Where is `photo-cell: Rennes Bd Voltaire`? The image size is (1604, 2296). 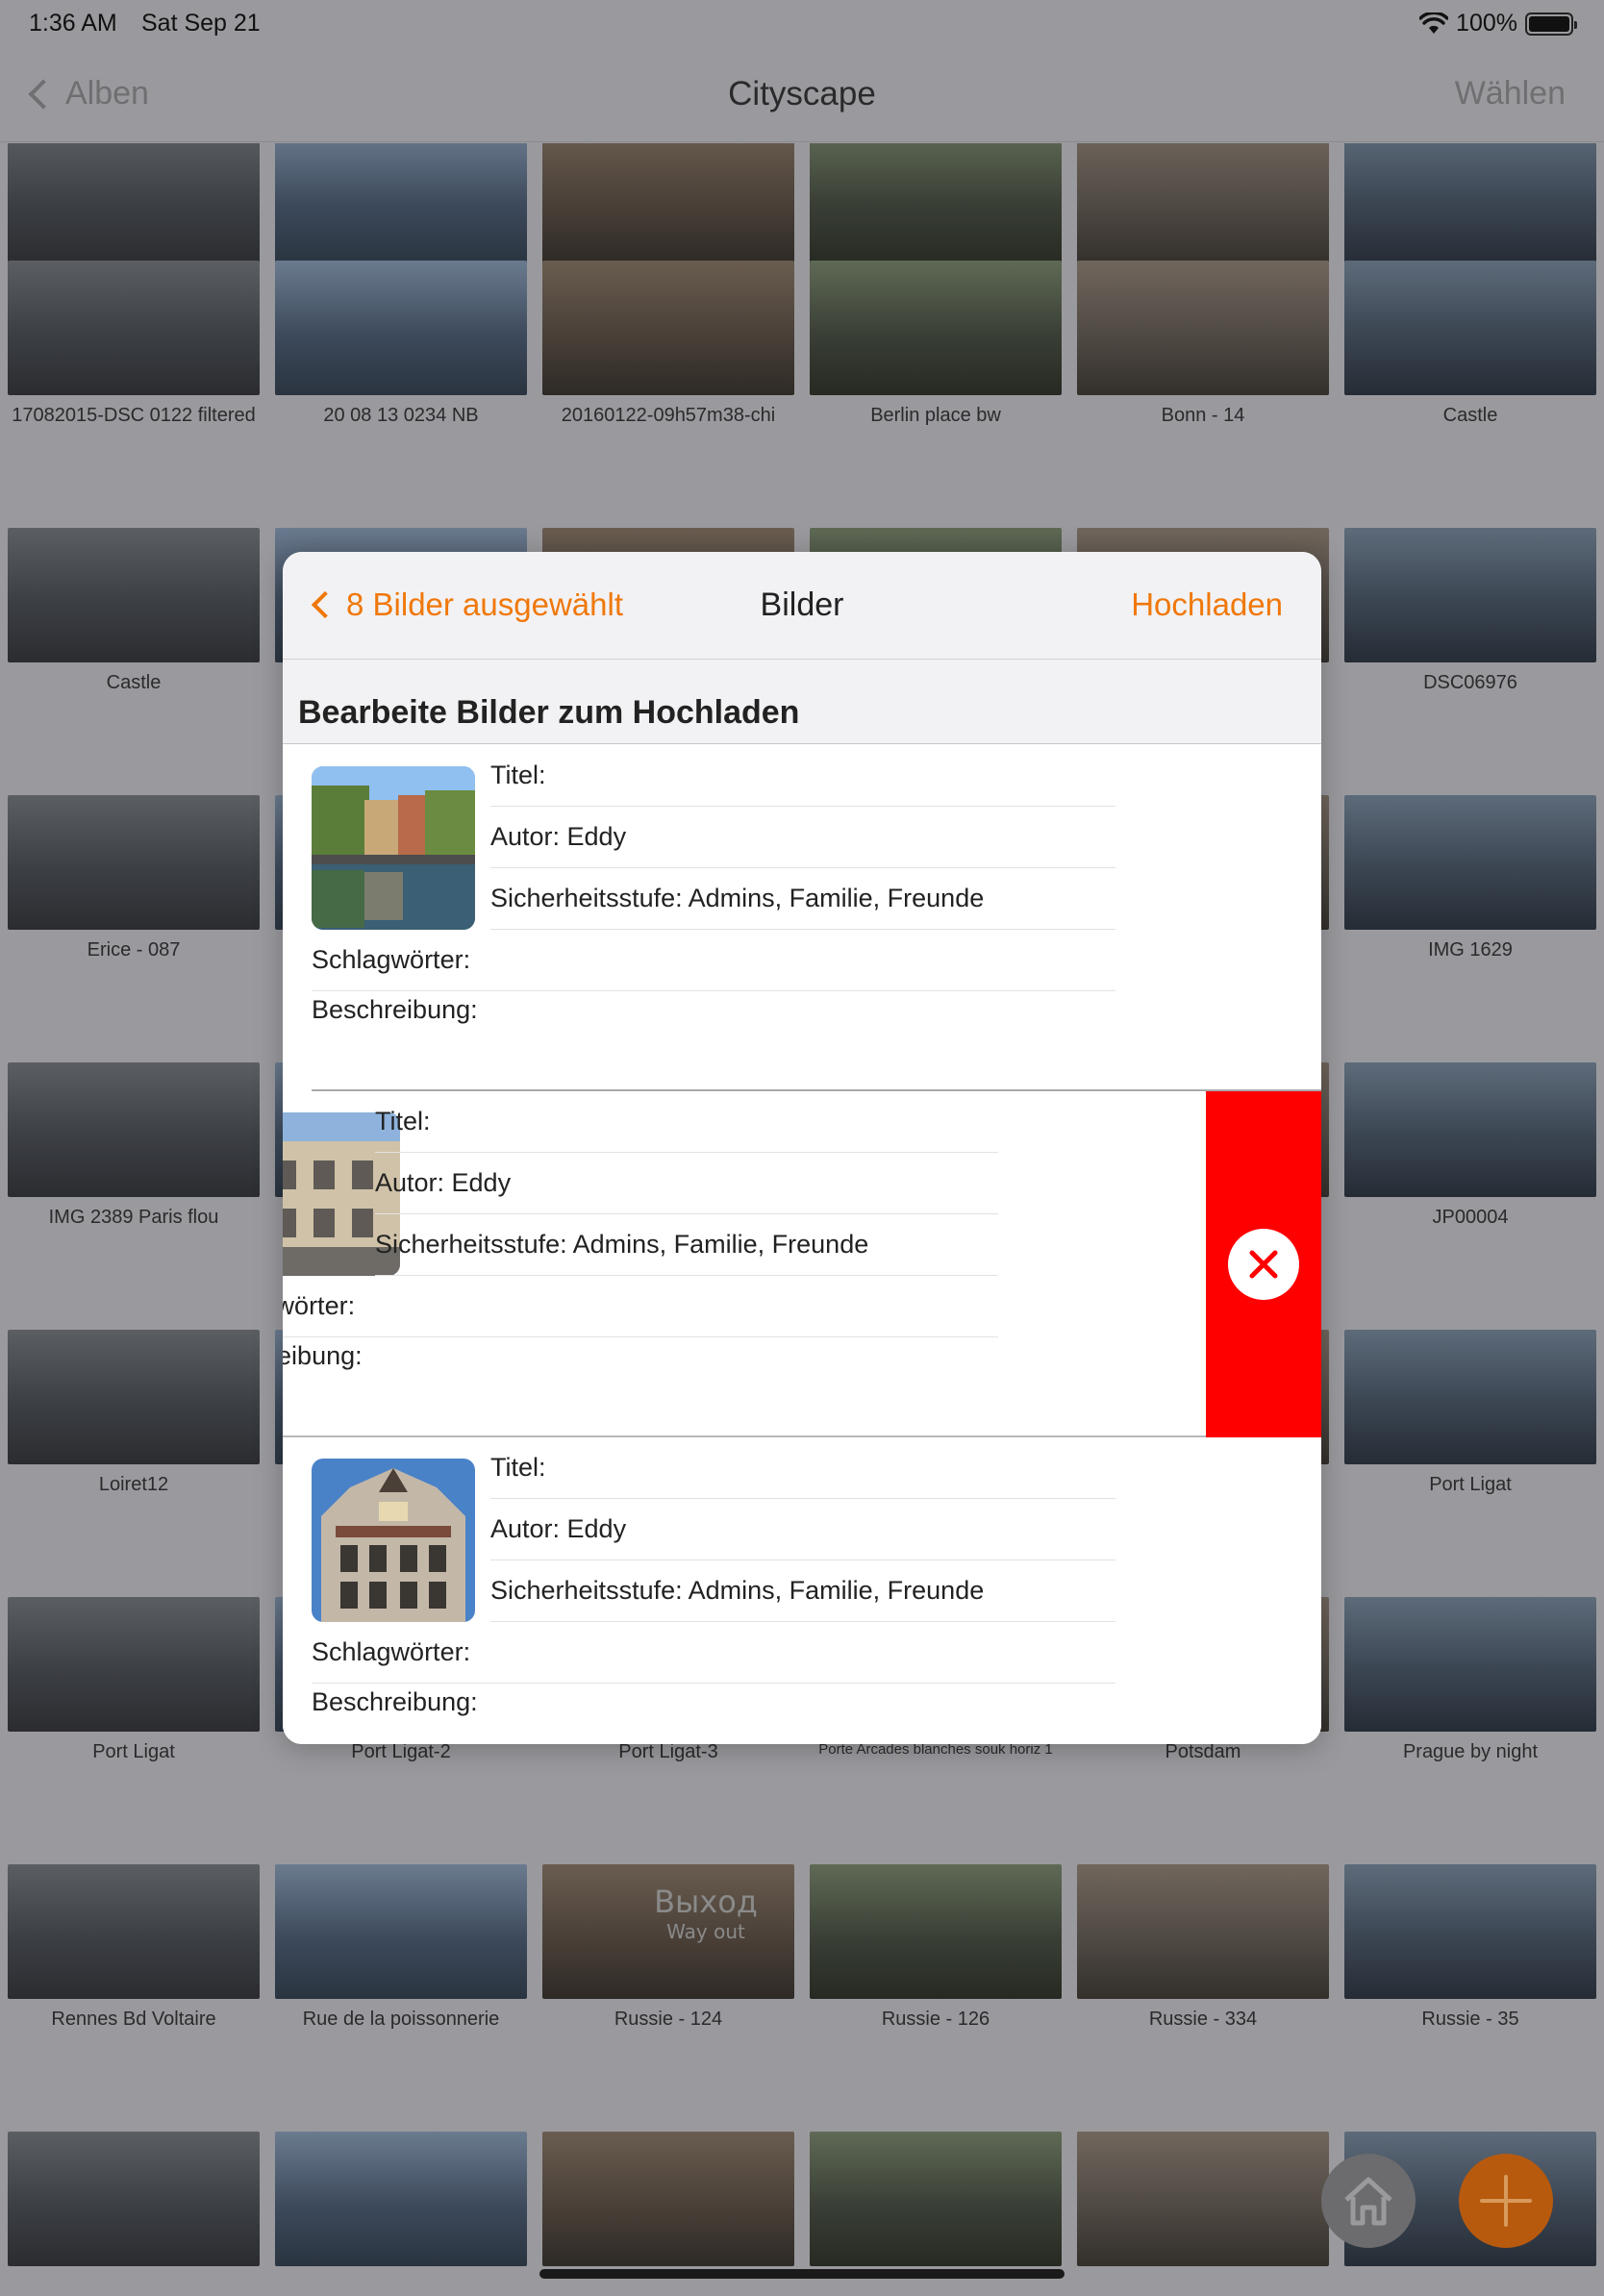 photo-cell: Rennes Bd Voltaire is located at coordinates (134, 1951).